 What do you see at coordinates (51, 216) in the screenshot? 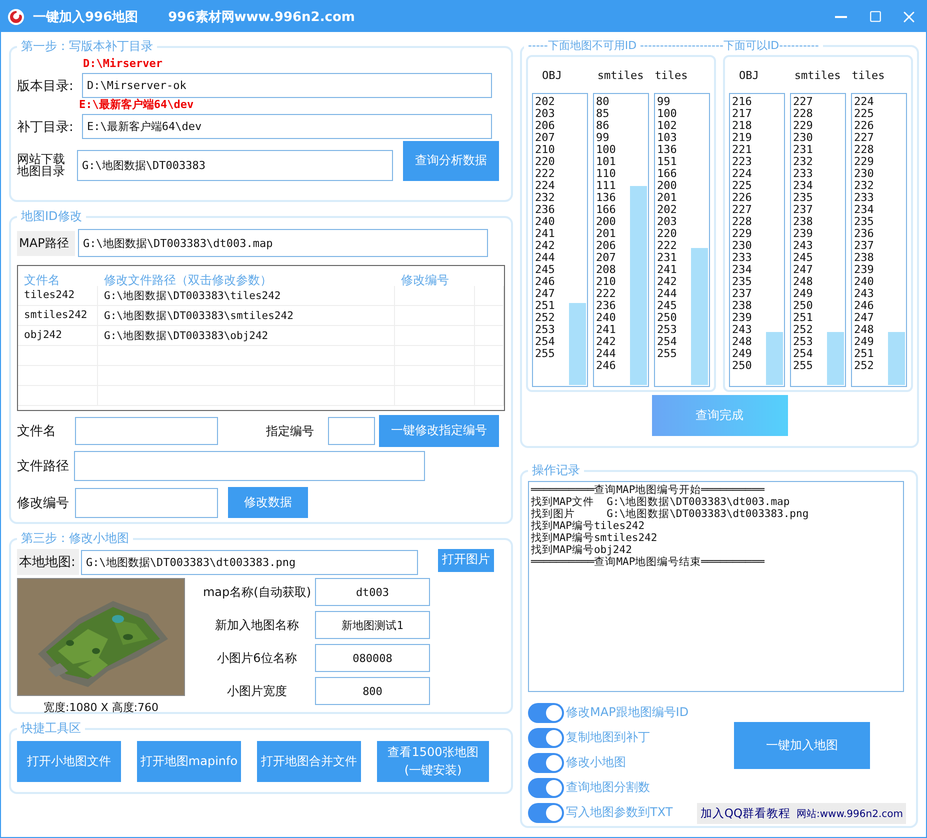
I see `group-title: 地图ID修改` at bounding box center [51, 216].